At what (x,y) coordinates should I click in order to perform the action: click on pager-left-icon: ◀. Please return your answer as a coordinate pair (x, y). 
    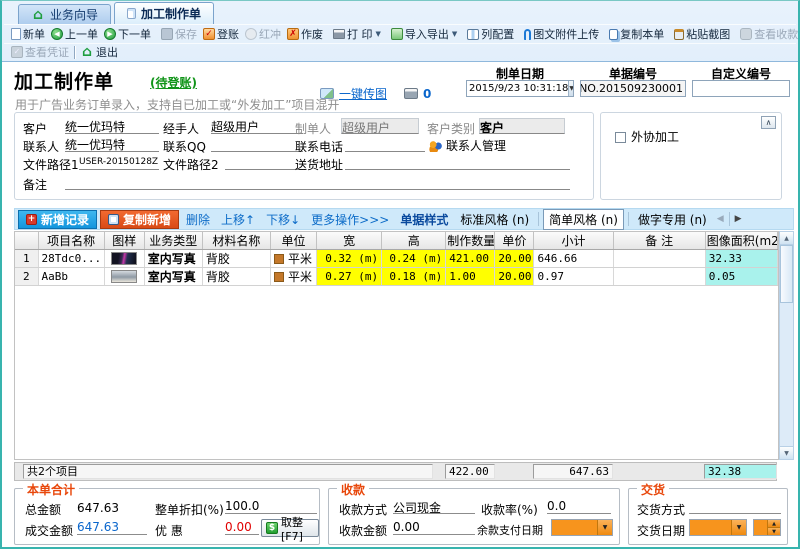
    Looking at the image, I should click on (720, 219).